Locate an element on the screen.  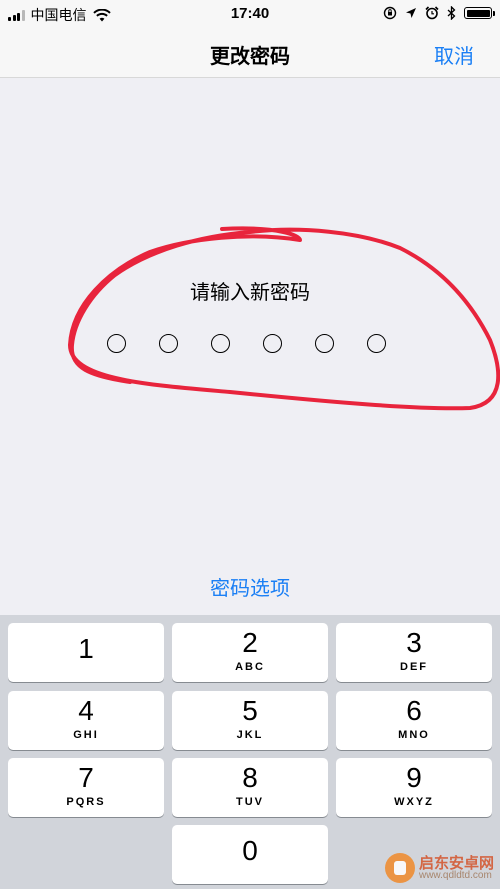
key-digit: 2 is located at coordinates (250, 642).